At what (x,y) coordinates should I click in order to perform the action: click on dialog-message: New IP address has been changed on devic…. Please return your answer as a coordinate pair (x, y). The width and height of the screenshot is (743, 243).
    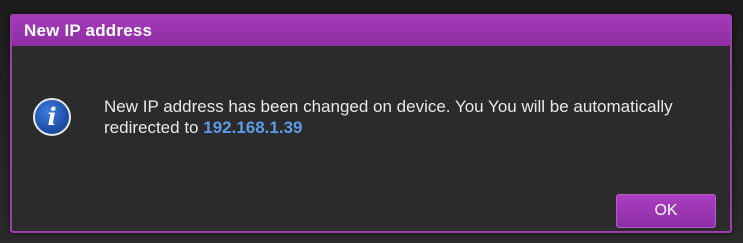
    Looking at the image, I should click on (409, 117).